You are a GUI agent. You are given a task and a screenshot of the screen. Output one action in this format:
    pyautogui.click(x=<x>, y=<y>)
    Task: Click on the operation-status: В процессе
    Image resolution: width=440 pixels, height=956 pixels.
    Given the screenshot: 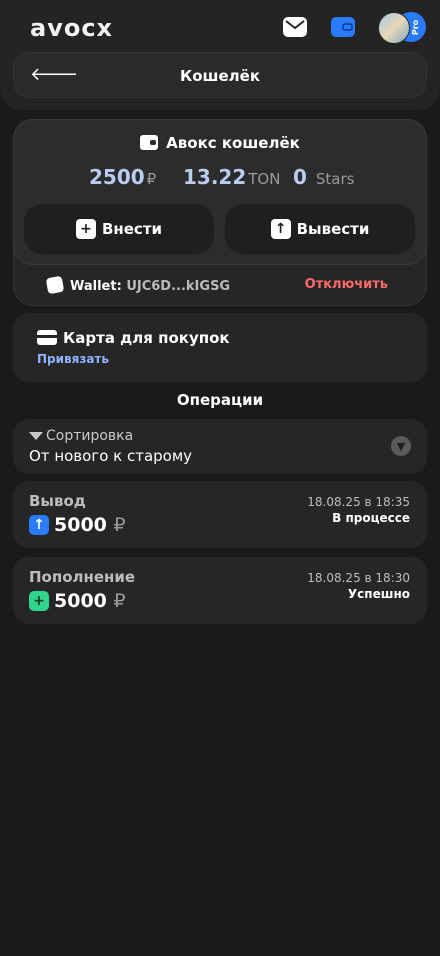 What is the action you would take?
    pyautogui.click(x=371, y=518)
    